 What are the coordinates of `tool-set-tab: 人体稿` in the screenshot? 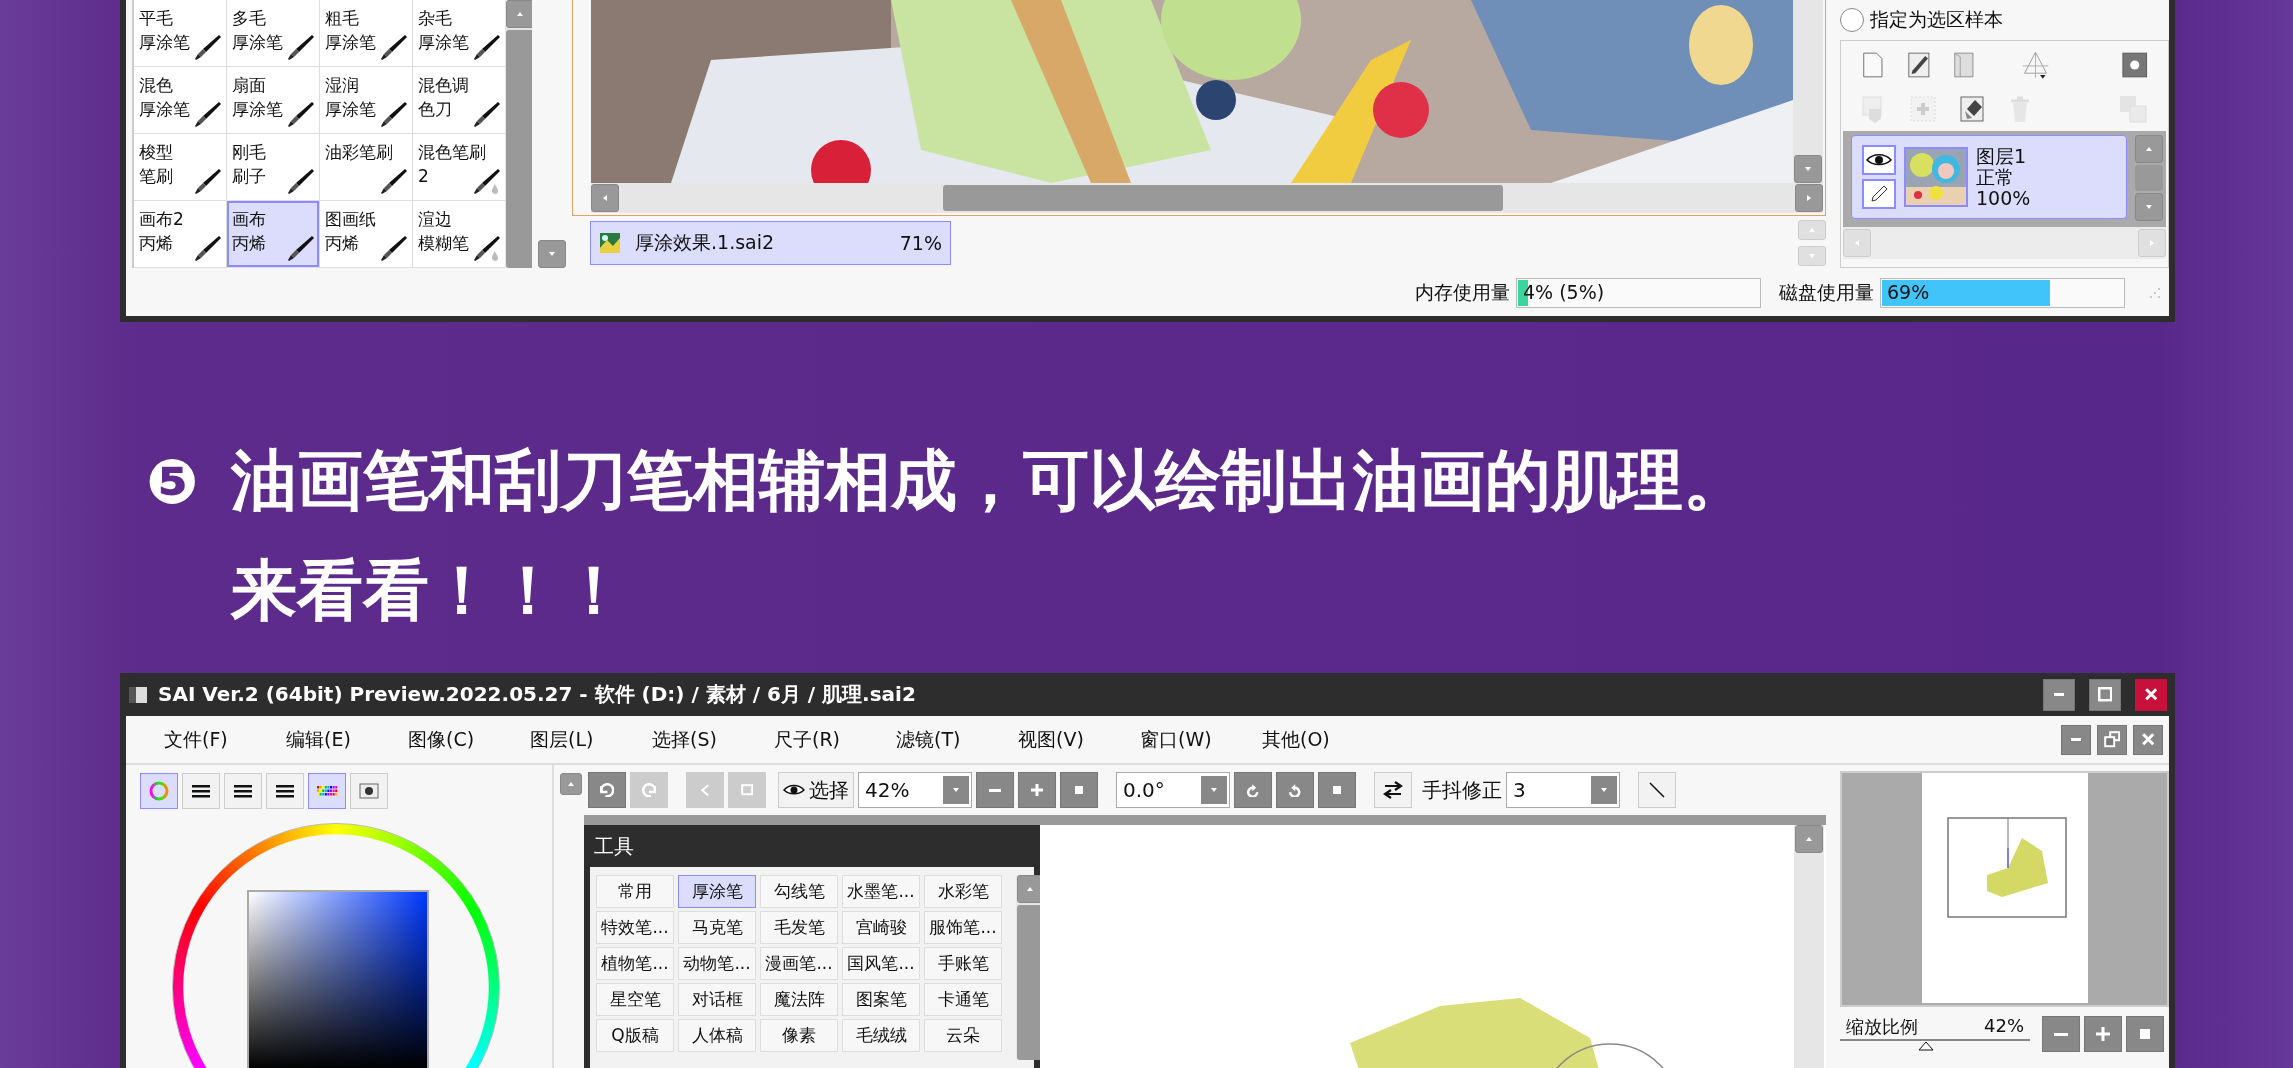 It's located at (717, 1035).